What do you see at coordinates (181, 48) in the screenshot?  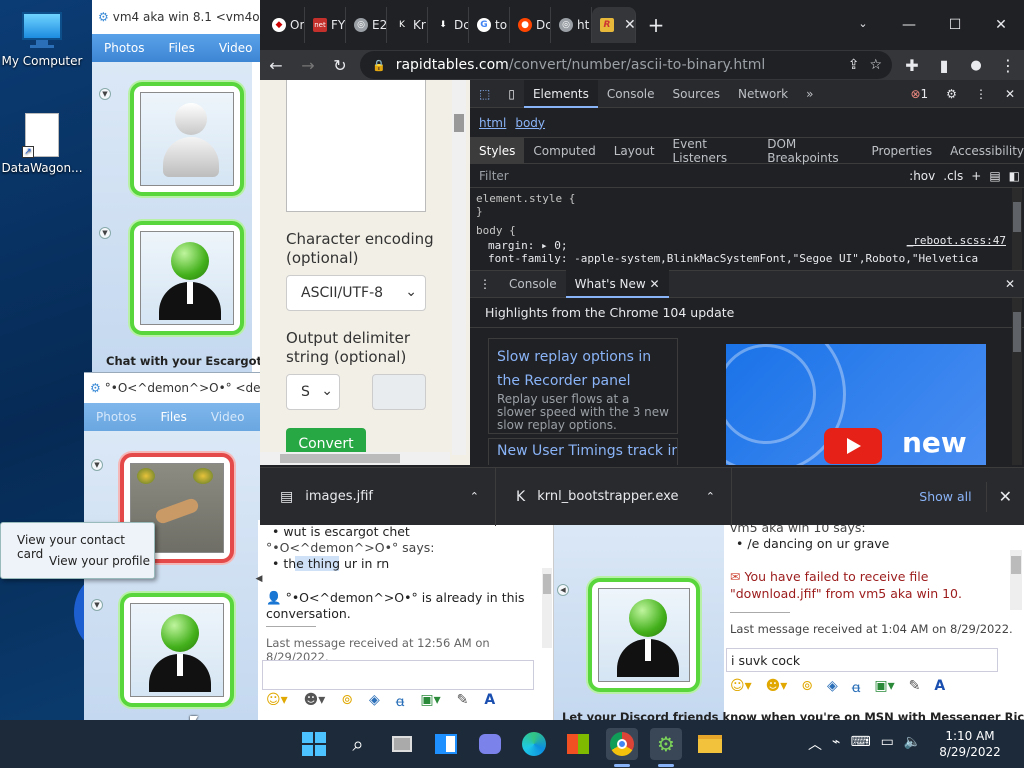 I see `menu-files: Files` at bounding box center [181, 48].